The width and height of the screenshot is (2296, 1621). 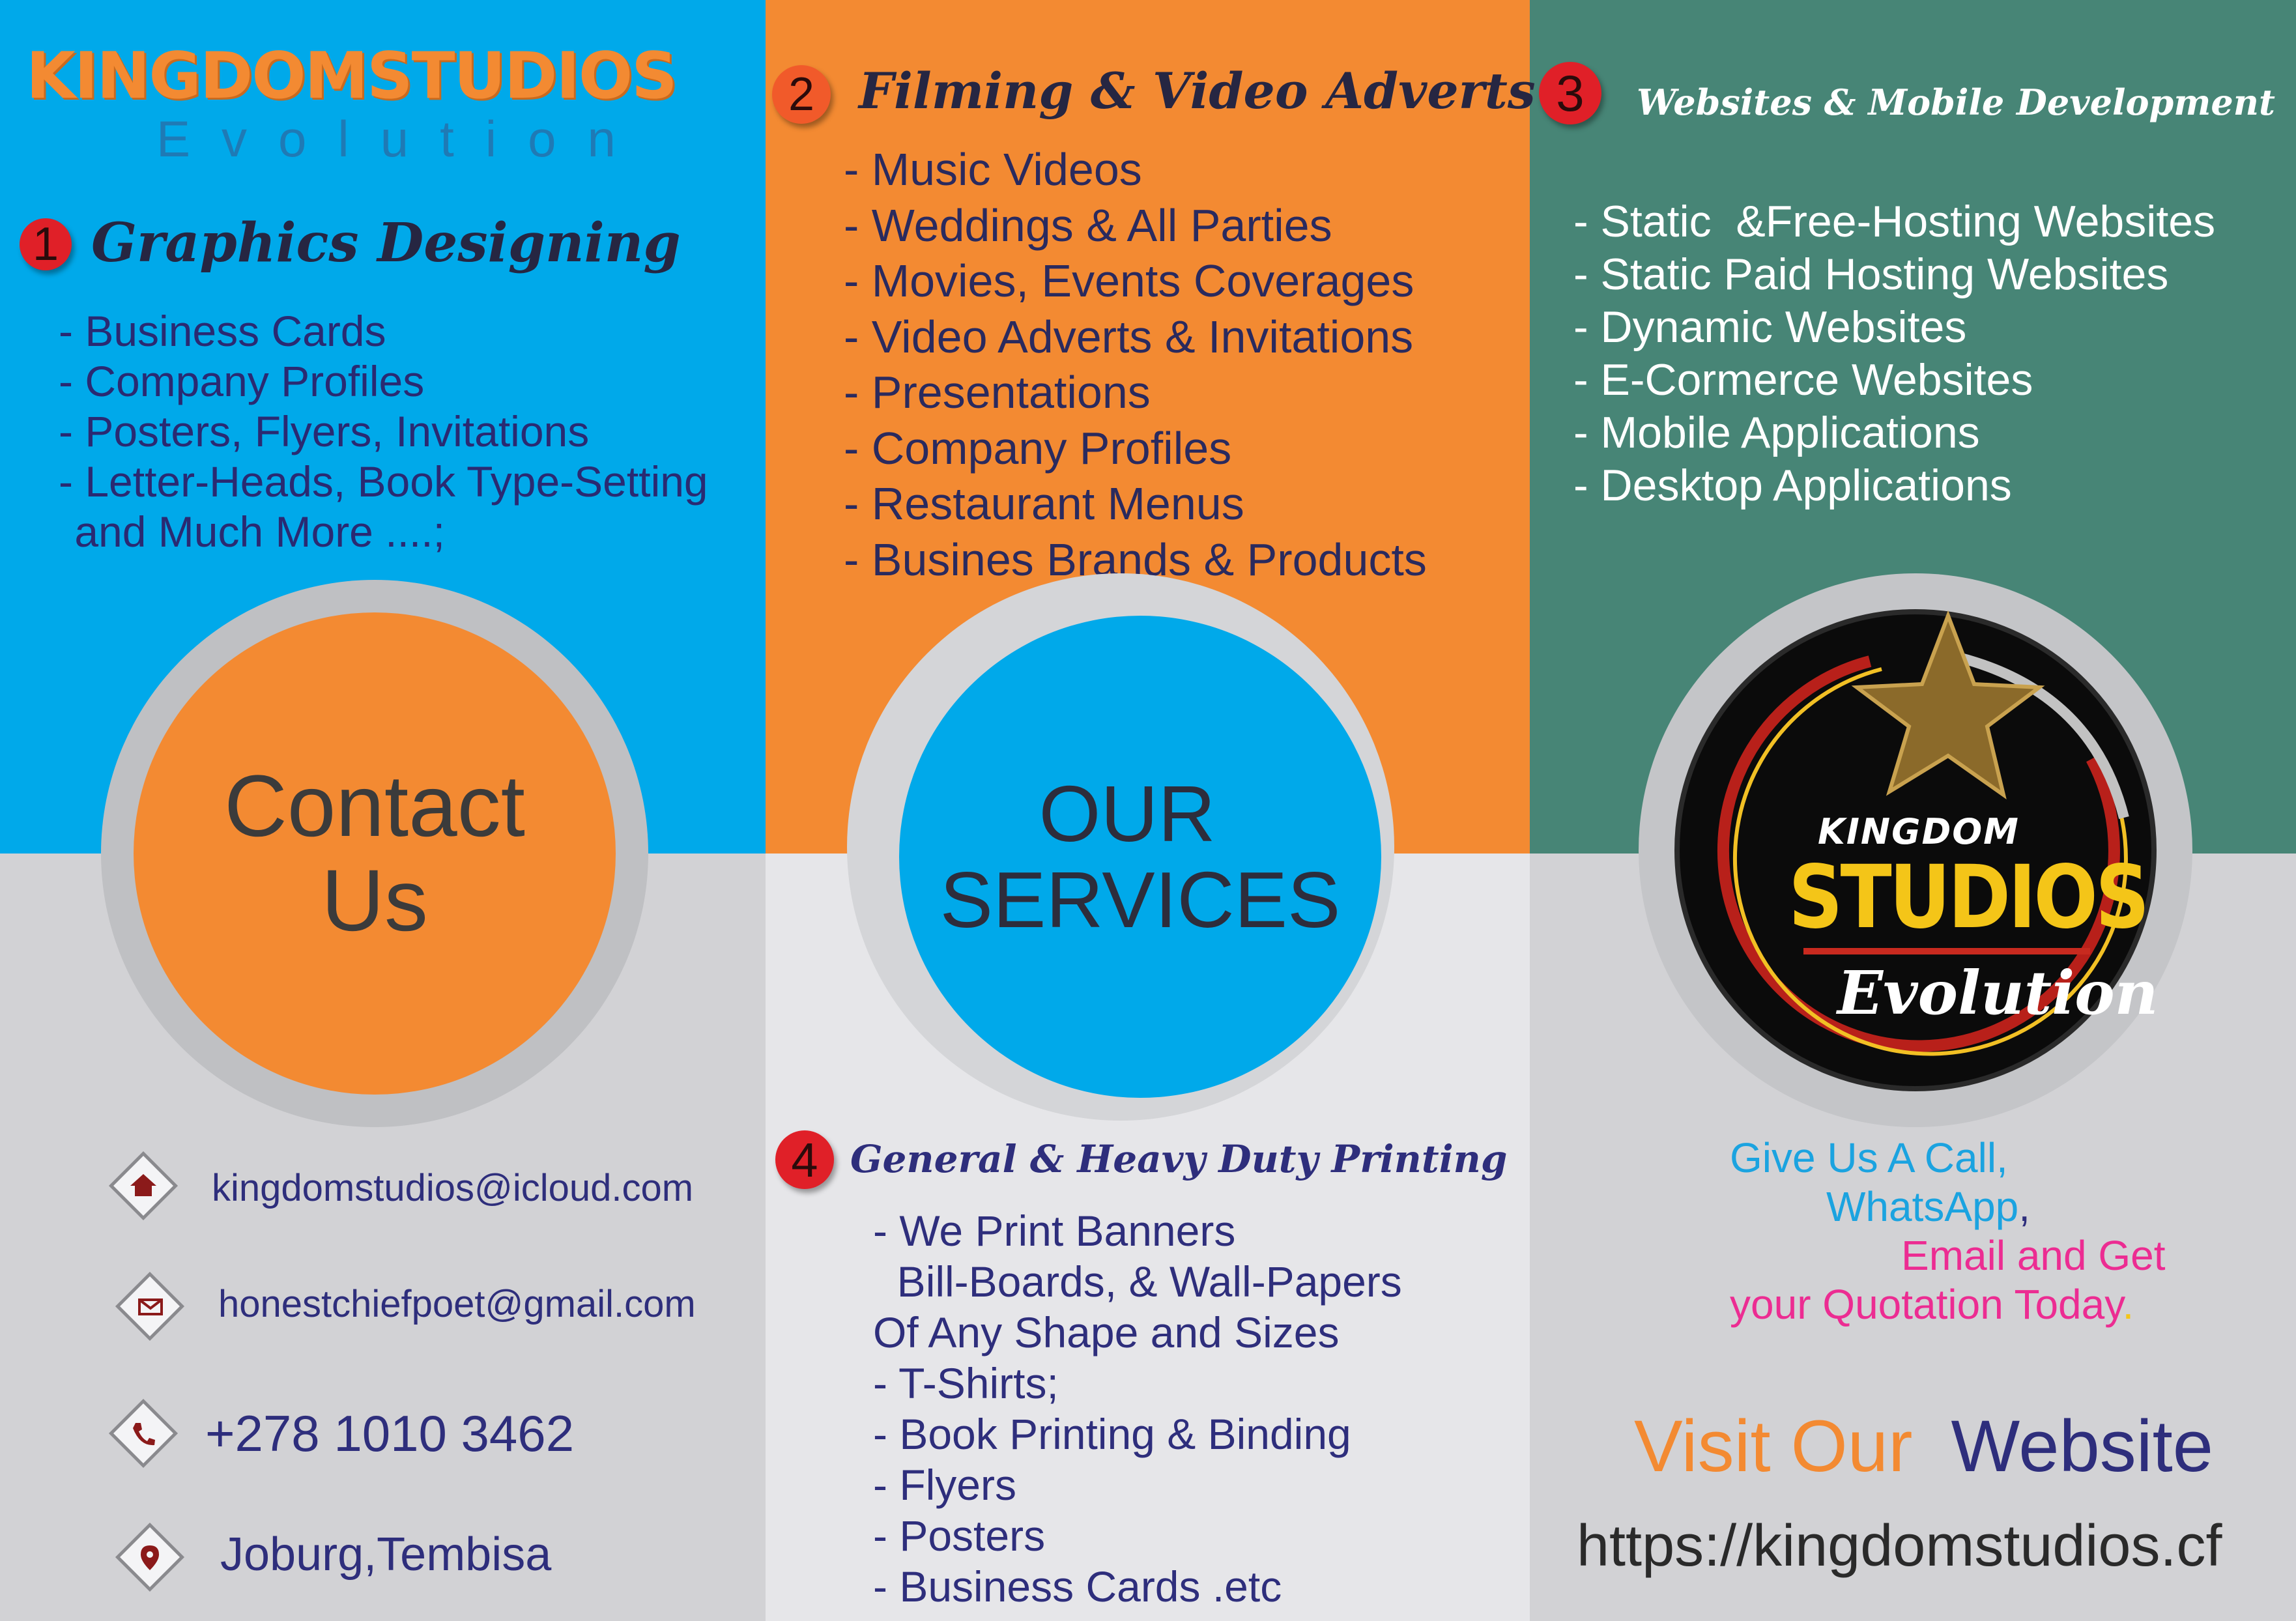 What do you see at coordinates (1140, 899) in the screenshot?
I see `services-line2: SERVICES` at bounding box center [1140, 899].